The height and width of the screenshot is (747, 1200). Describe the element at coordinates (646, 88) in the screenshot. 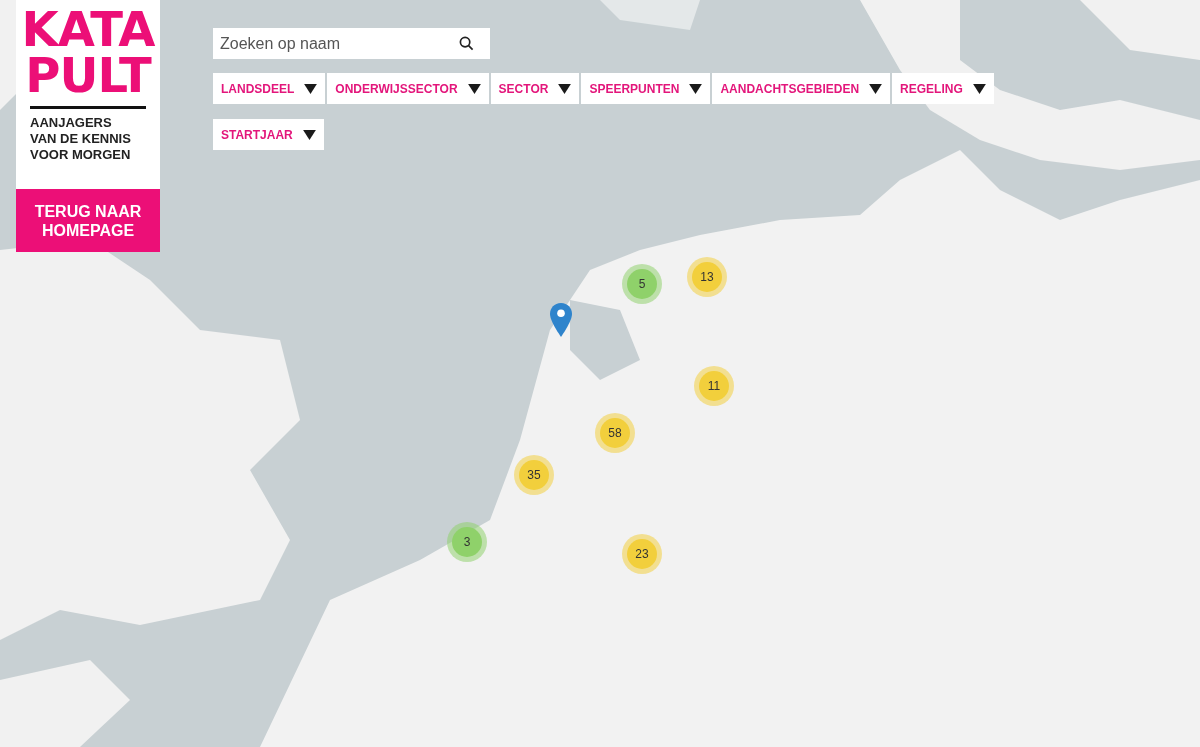

I see `filter-dropdown: SPEERPUNTEN` at that location.